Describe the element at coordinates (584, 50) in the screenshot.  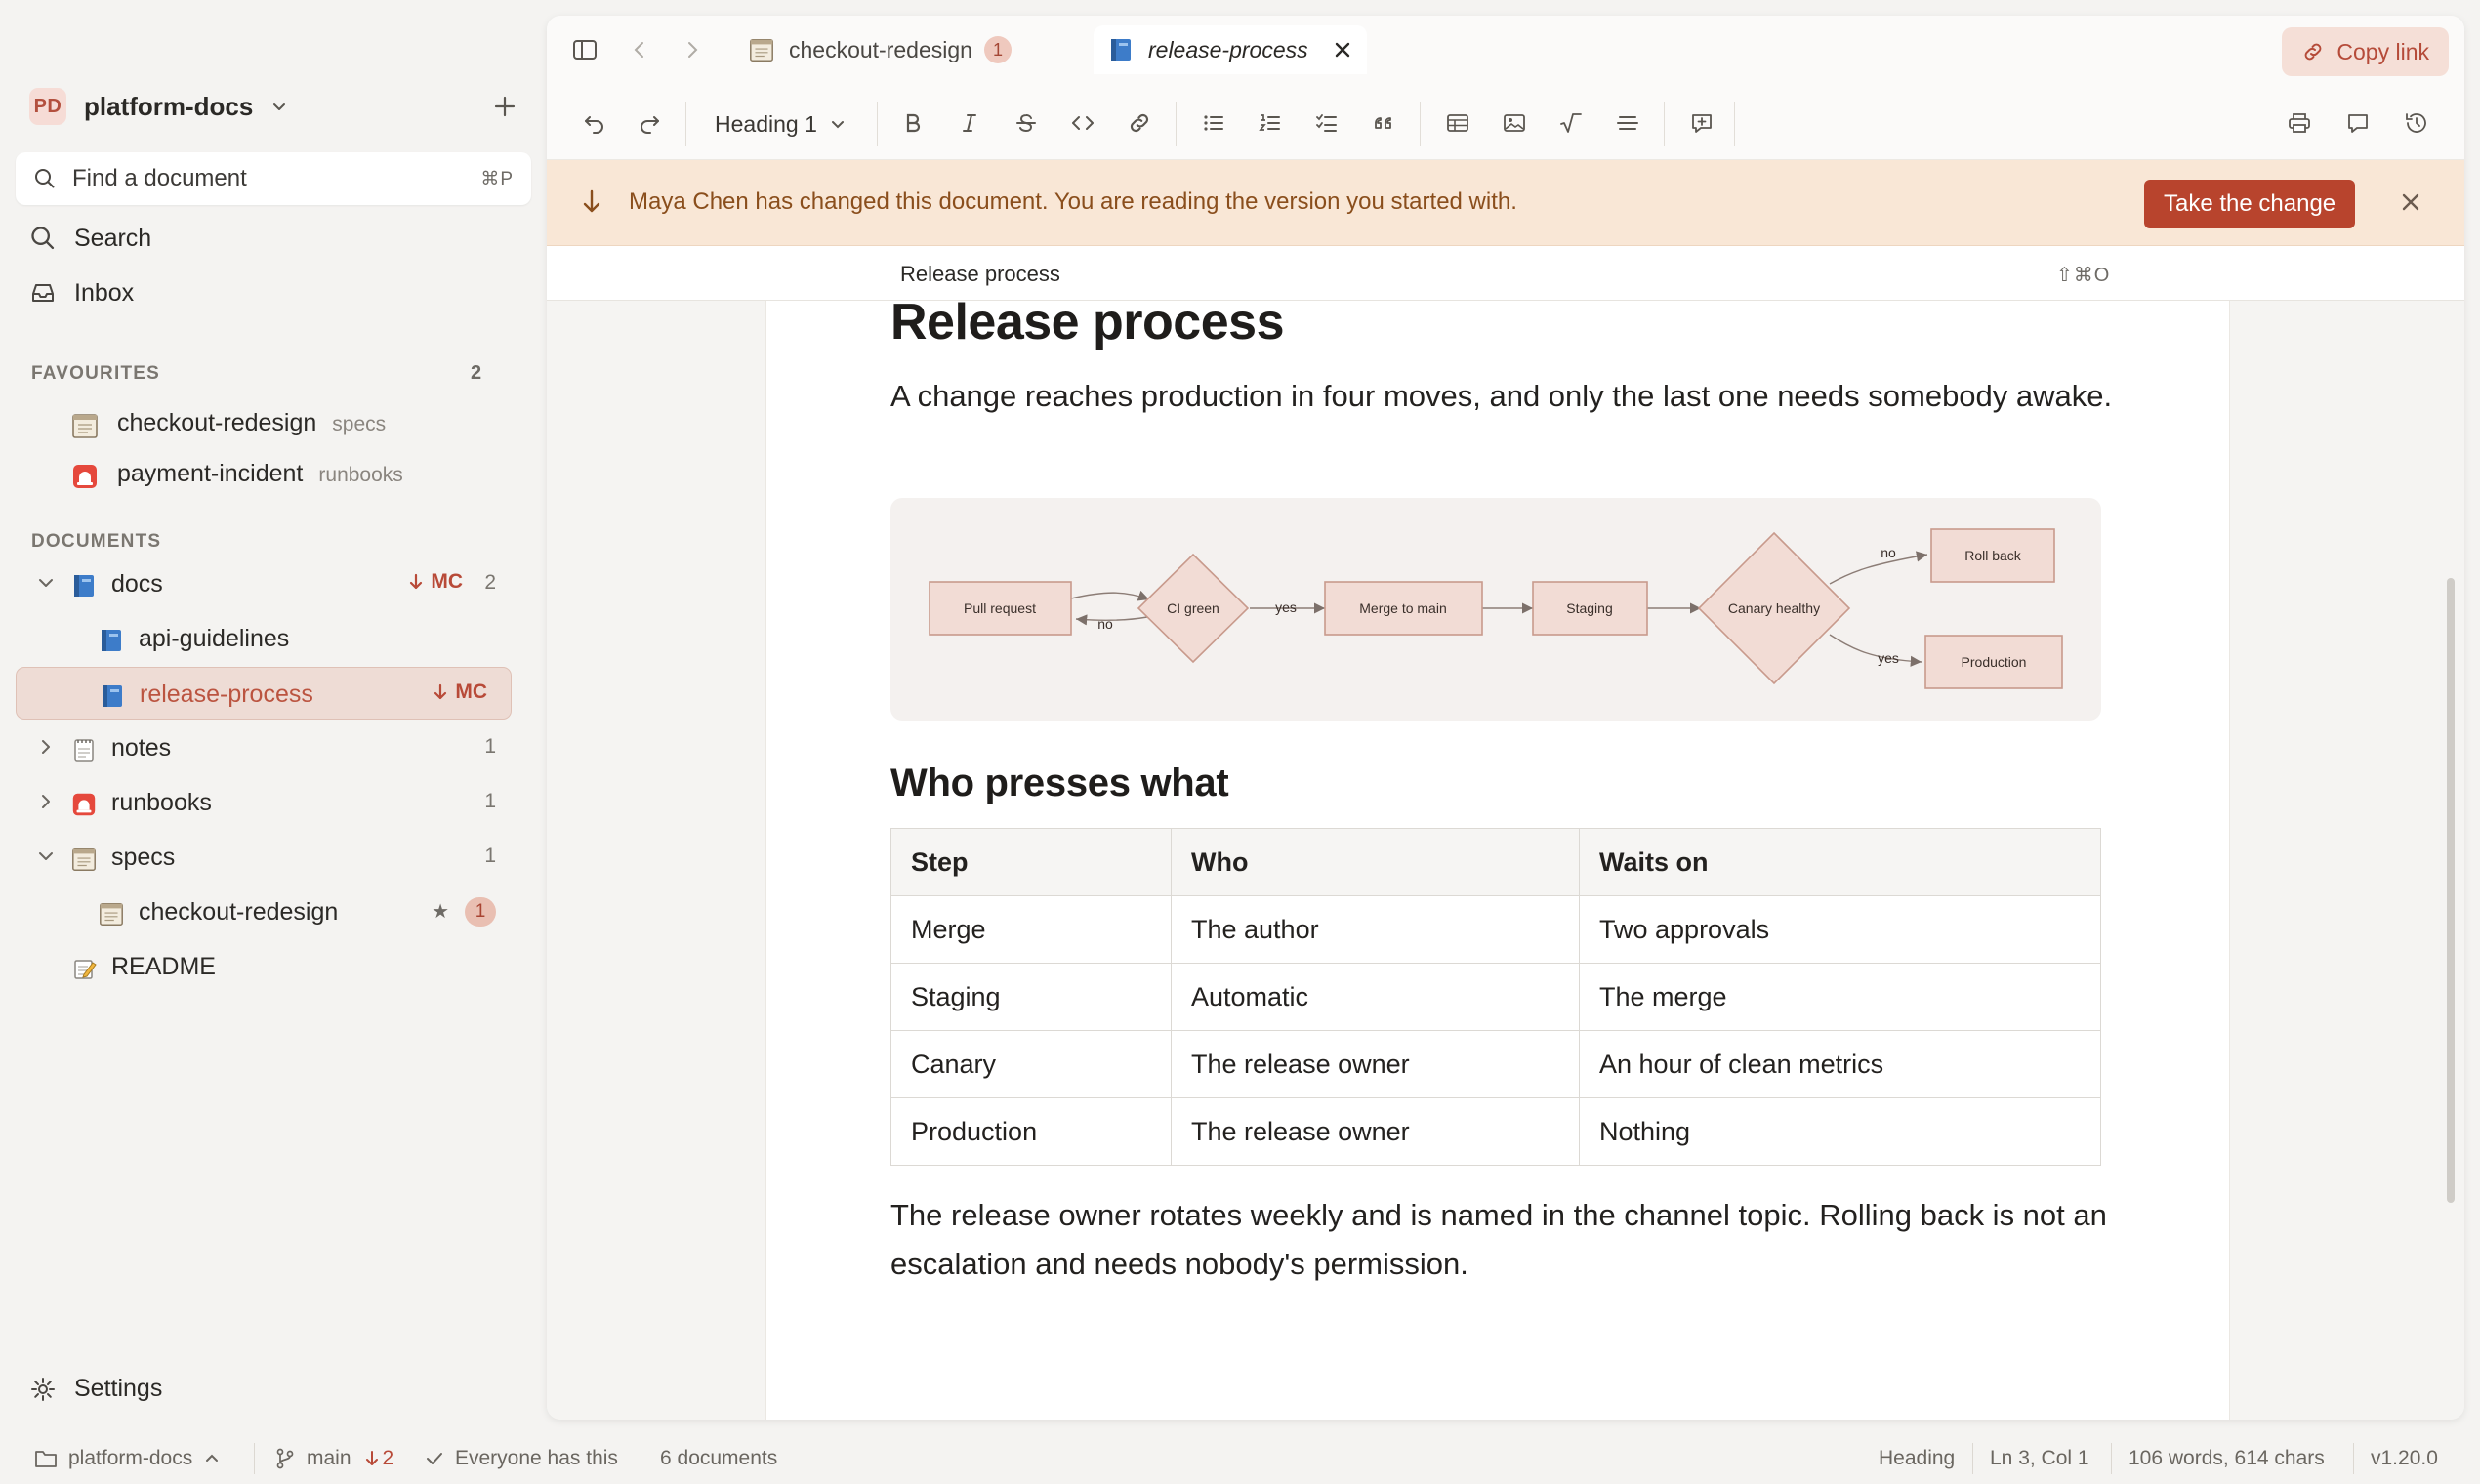
I see `sidebar-toggle-icon` at that location.